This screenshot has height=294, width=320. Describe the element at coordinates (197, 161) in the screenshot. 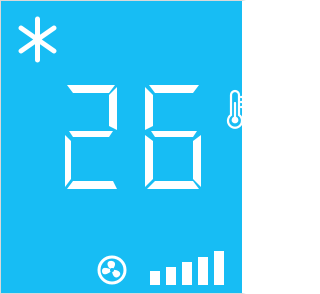

I see `digit-6-seg-c` at that location.